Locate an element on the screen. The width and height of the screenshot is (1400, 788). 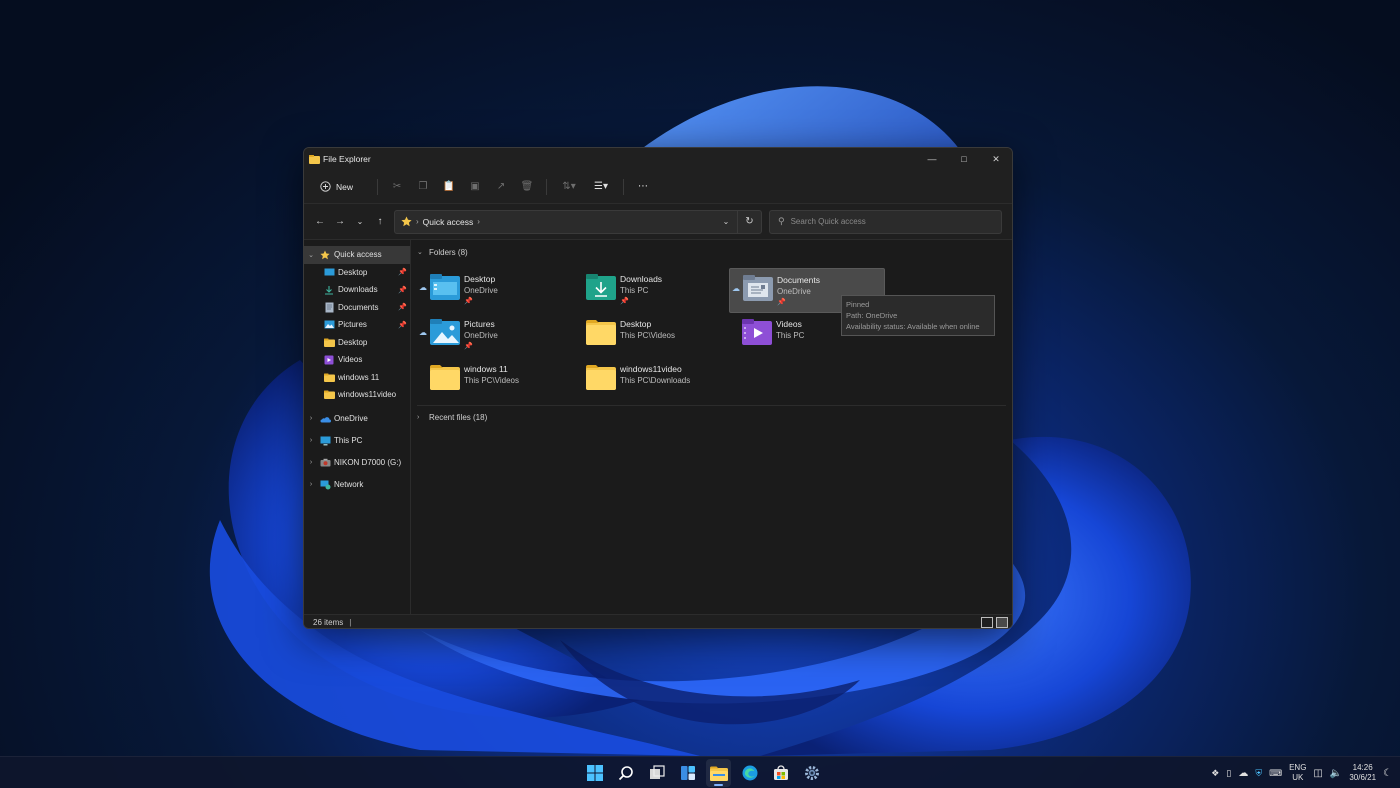
arrow-left-icon: ← is located at coordinates (320, 221).